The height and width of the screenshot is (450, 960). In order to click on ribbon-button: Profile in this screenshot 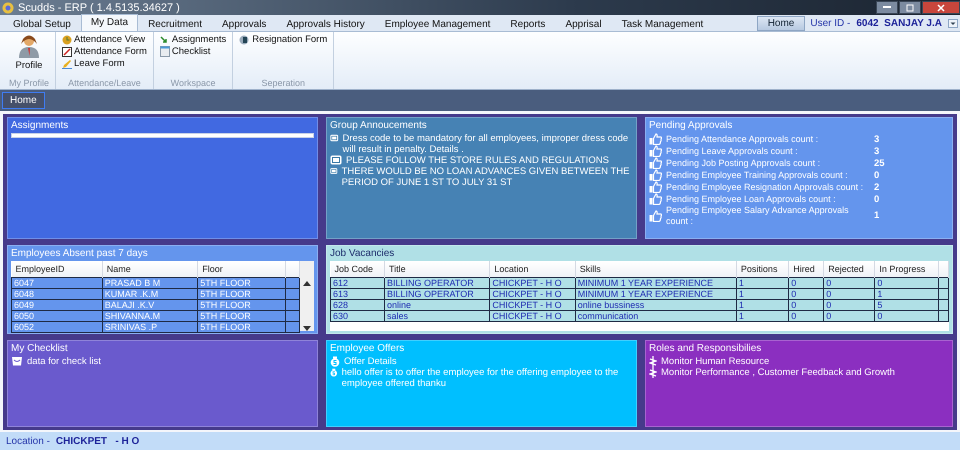, I will do `click(29, 52)`.